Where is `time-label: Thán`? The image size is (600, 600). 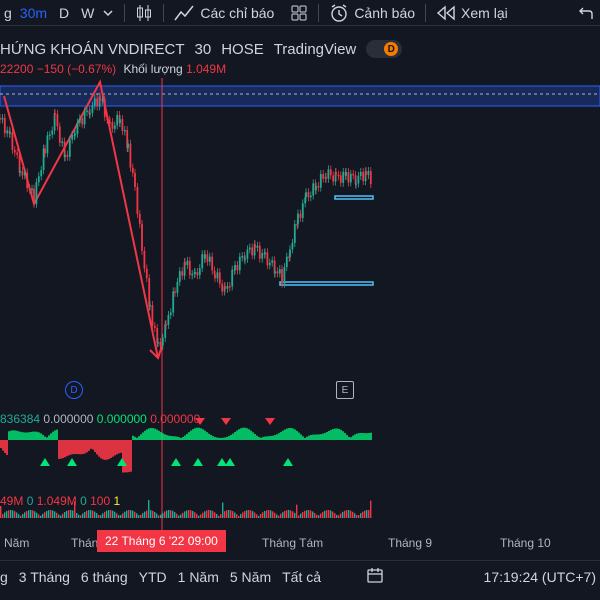 time-label: Thán is located at coordinates (85, 543).